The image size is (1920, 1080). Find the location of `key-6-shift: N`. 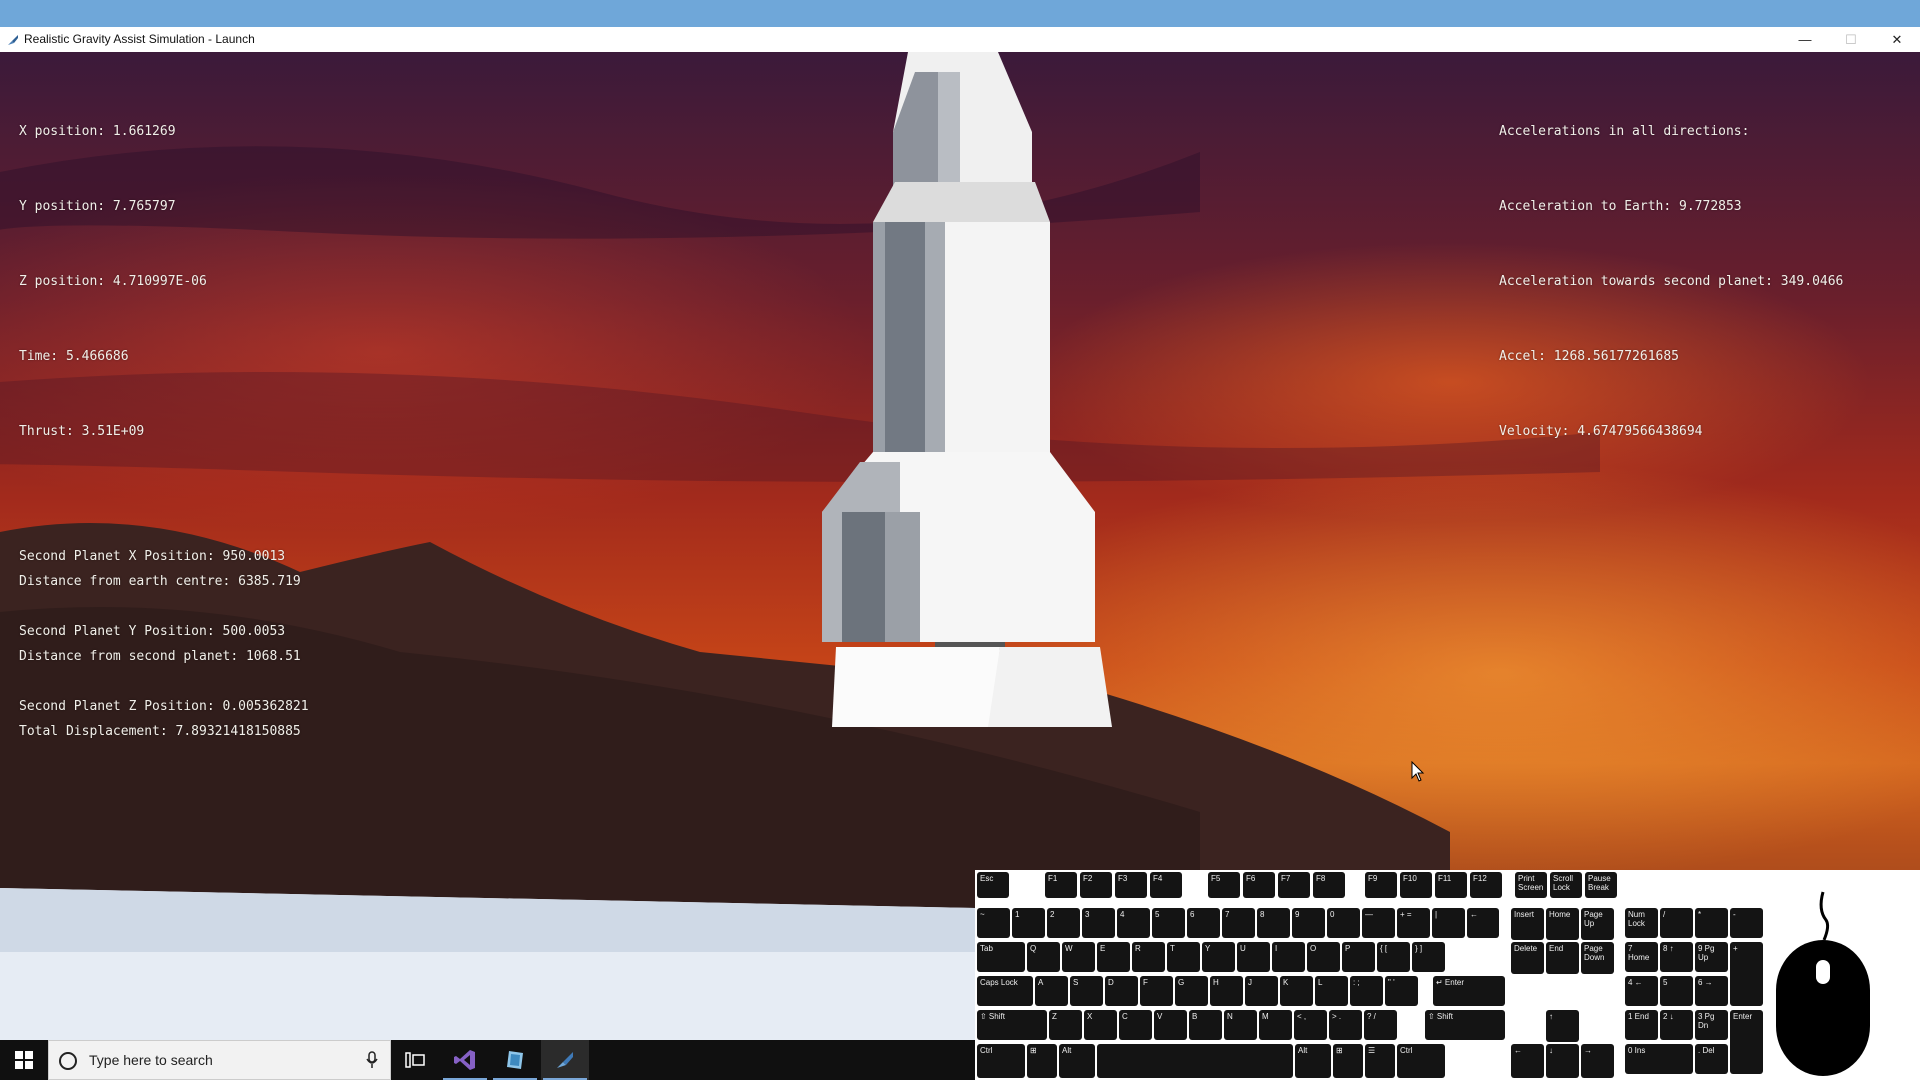

key-6-shift: N is located at coordinates (1240, 1025).